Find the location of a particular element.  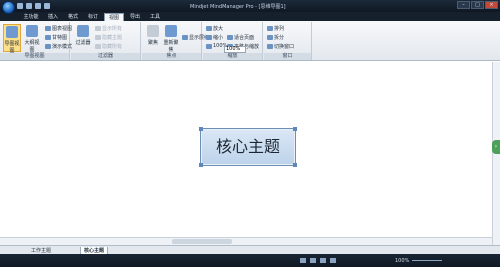

refocus-icon is located at coordinates (171, 31).